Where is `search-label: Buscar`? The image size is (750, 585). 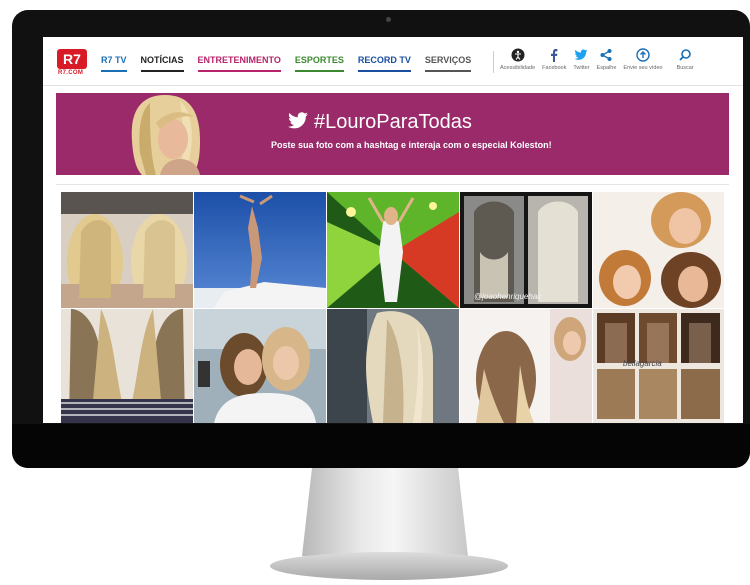 search-label: Buscar is located at coordinates (685, 68).